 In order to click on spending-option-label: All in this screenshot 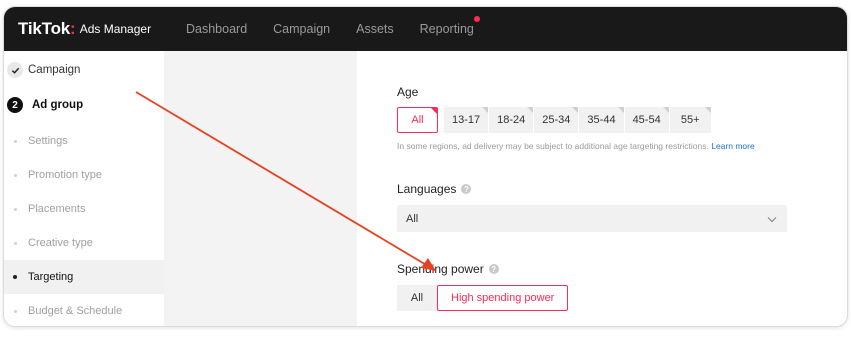, I will do `click(417, 298)`.